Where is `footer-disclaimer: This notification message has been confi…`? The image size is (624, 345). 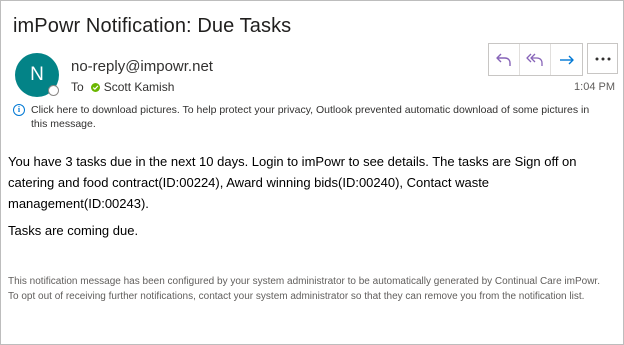 footer-disclaimer: This notification message has been confi… is located at coordinates (304, 281).